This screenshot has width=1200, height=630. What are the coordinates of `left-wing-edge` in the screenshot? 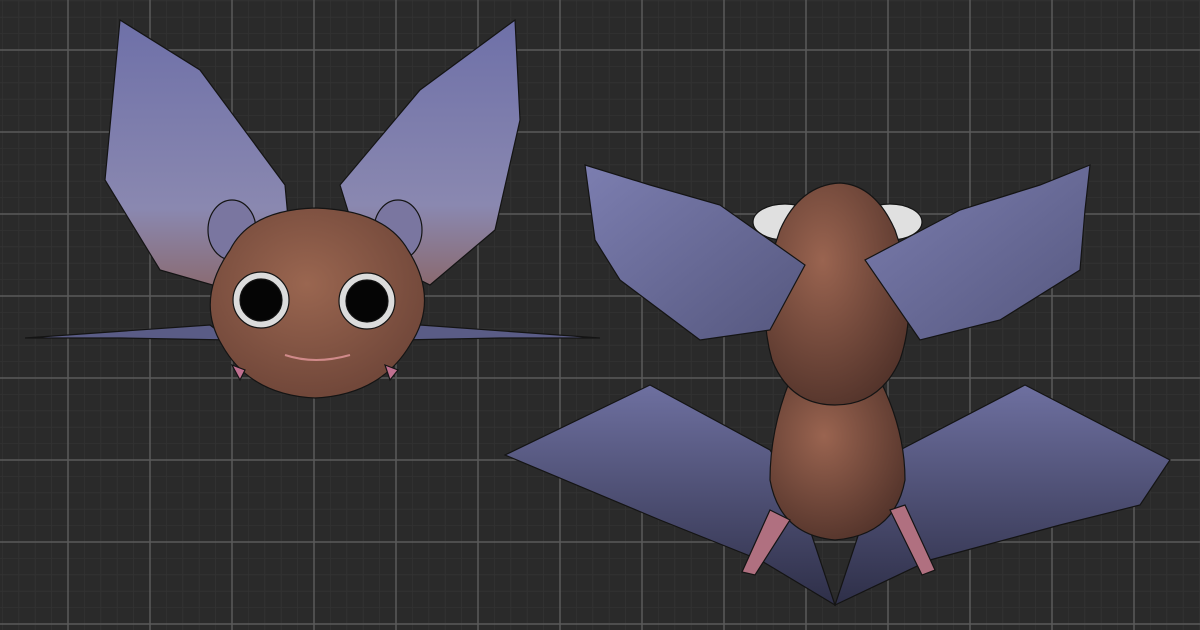 It's located at (128, 332).